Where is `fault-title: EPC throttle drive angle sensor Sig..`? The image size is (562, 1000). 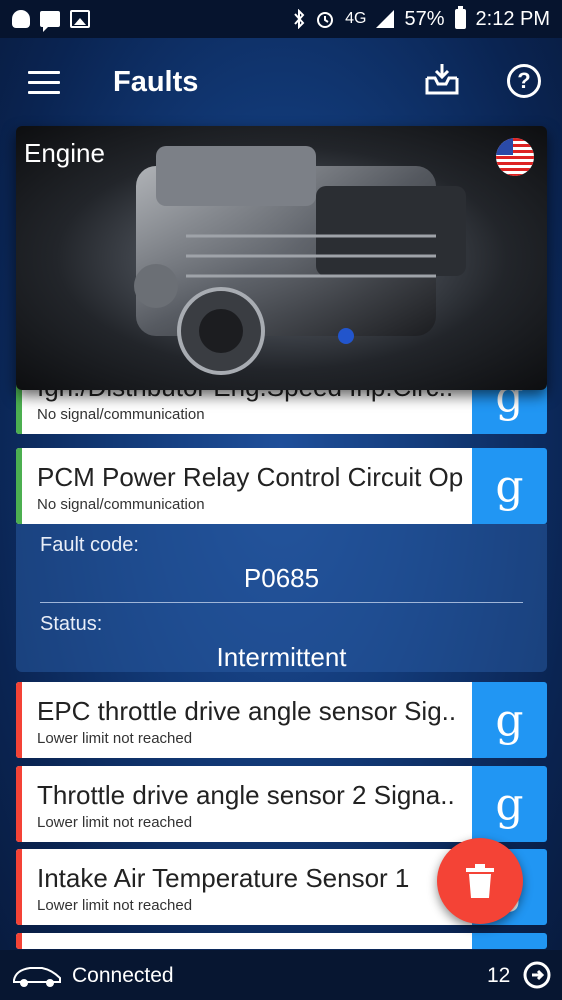 fault-title: EPC throttle drive angle sensor Sig.. is located at coordinates (247, 711).